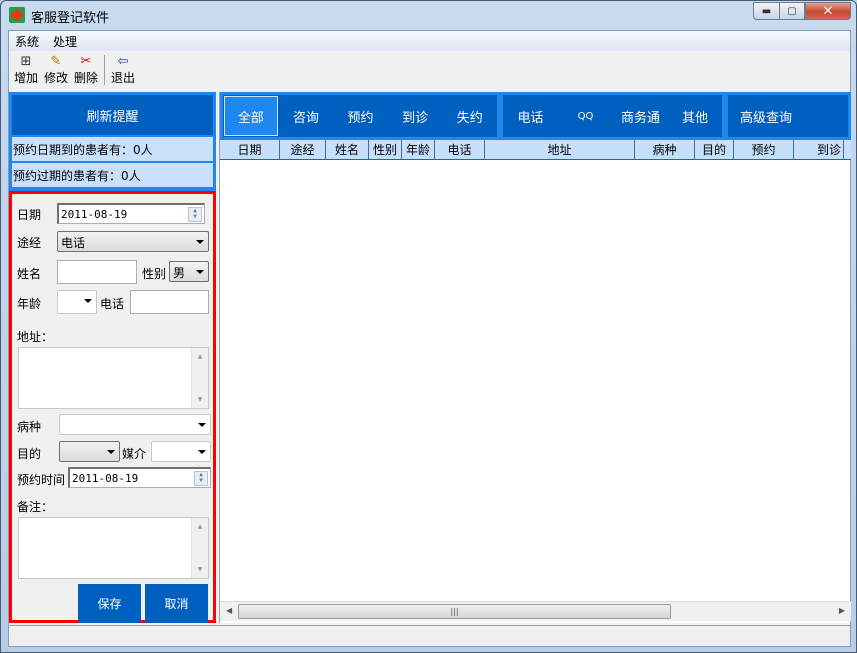 The height and width of the screenshot is (653, 857). Describe the element at coordinates (181, 451) in the screenshot. I see `media-select` at that location.